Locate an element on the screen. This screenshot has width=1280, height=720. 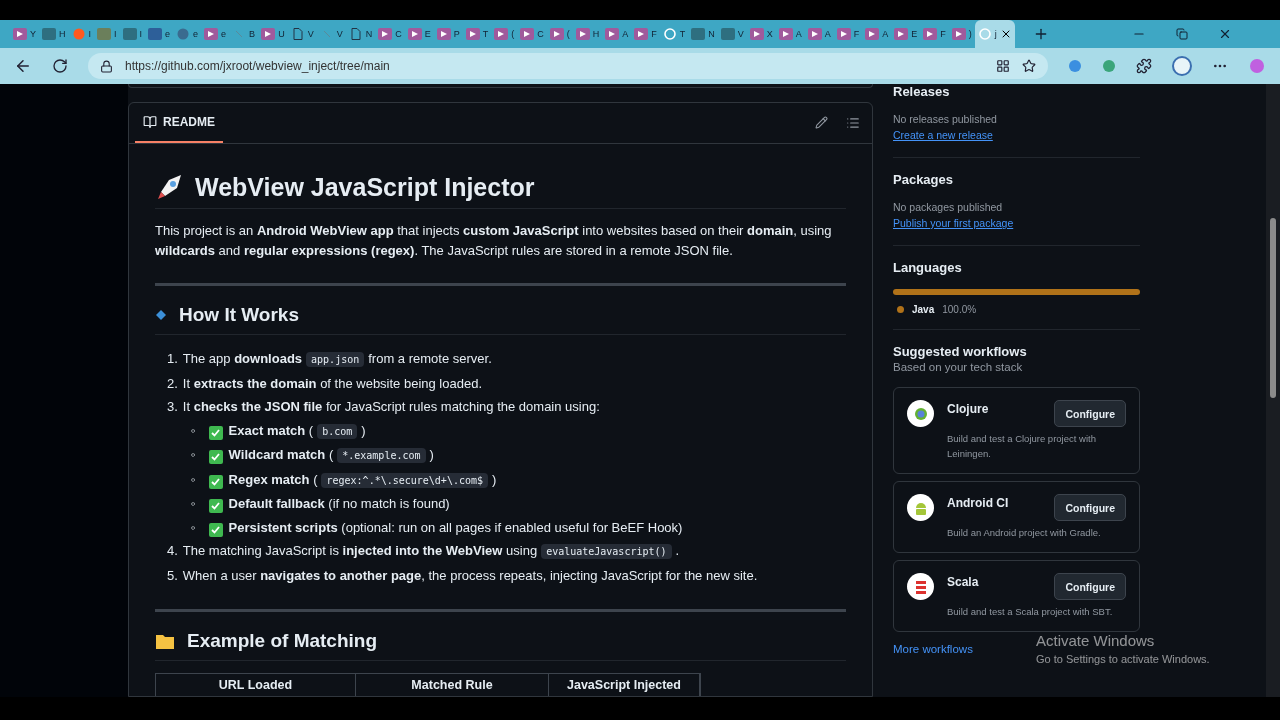
list-text: It extracts the domain of the website being loaded. is located at coordinates (332, 383).